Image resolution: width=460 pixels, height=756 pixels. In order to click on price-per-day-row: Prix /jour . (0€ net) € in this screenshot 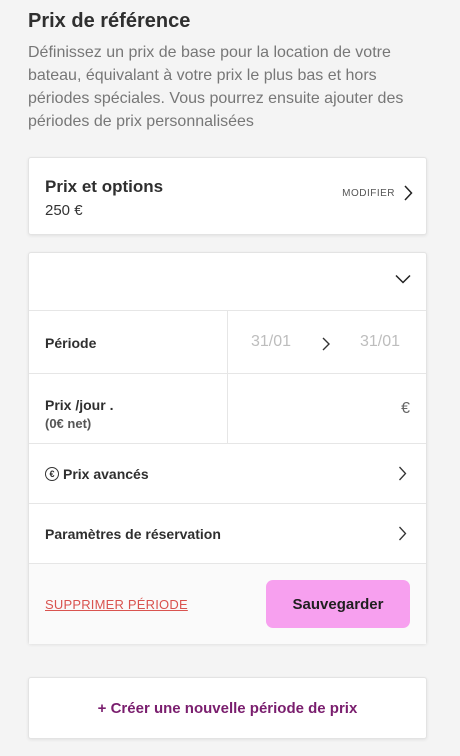, I will do `click(227, 409)`.